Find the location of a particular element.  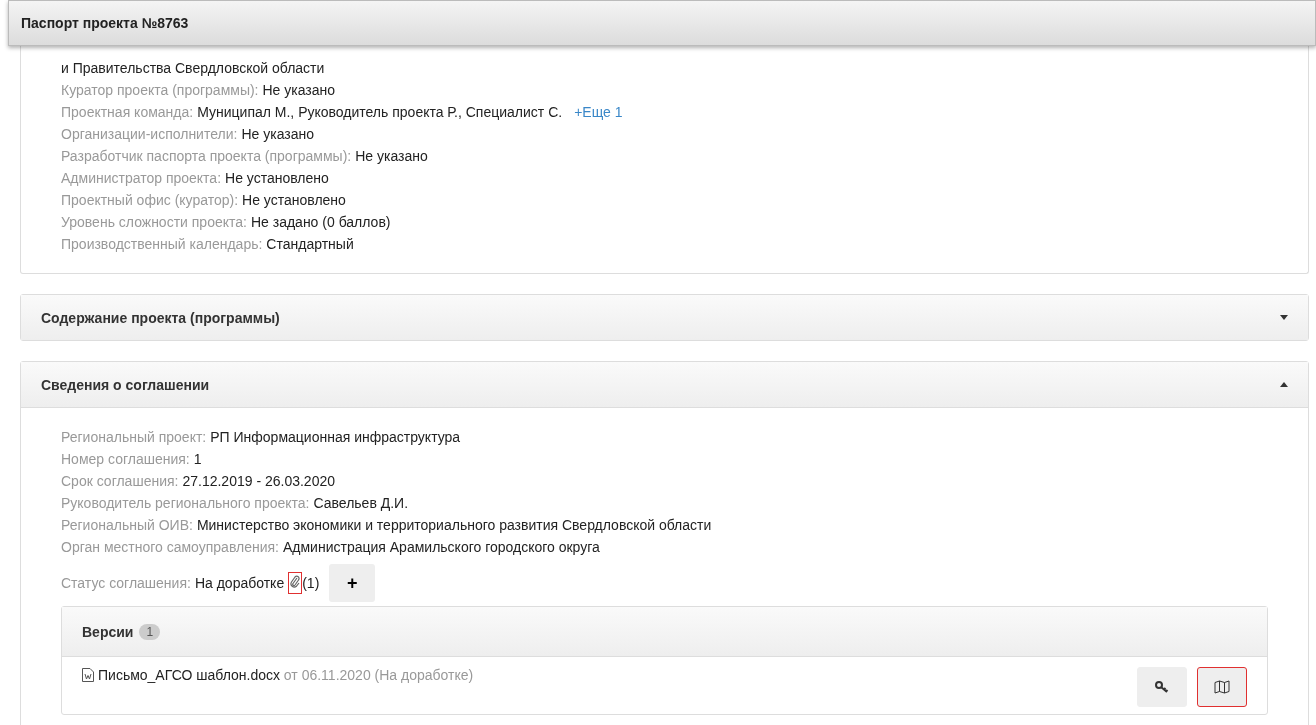

paperclip-icon is located at coordinates (295, 583).